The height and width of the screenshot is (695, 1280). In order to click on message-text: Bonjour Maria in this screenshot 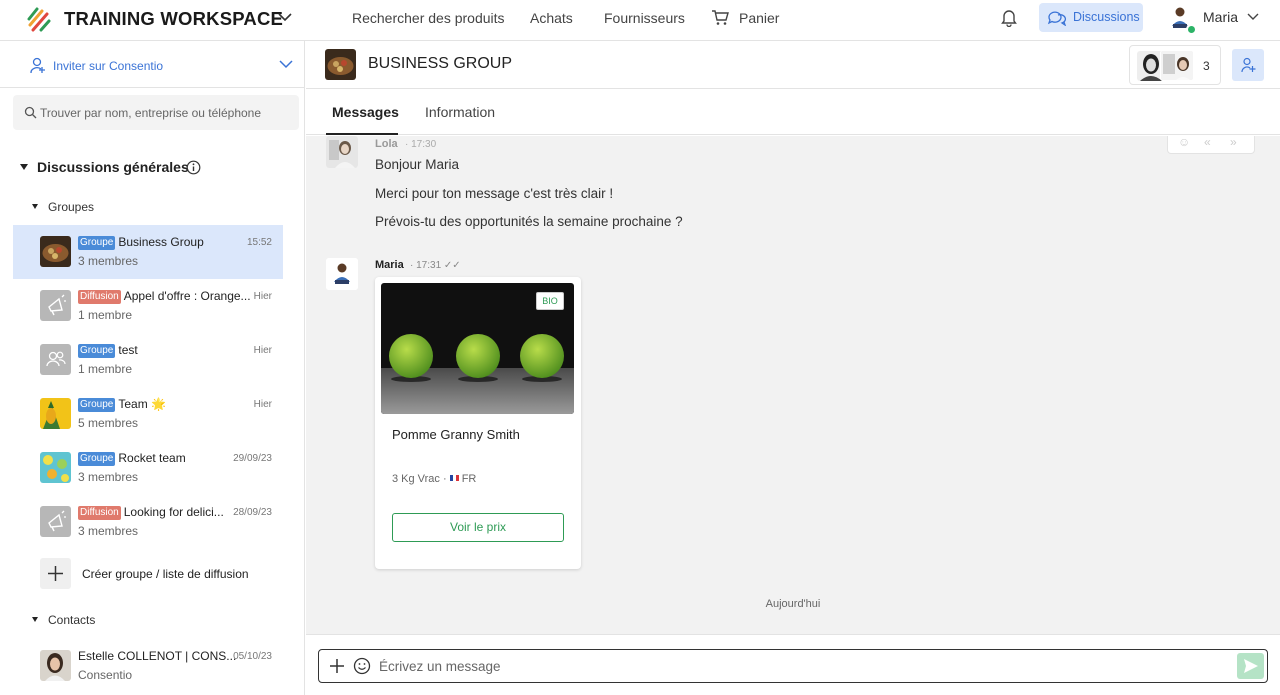, I will do `click(417, 164)`.